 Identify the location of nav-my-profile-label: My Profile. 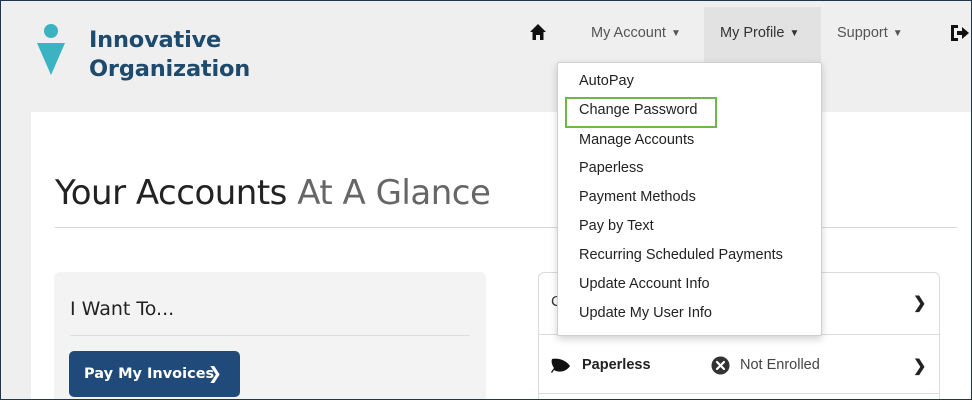
(752, 33).